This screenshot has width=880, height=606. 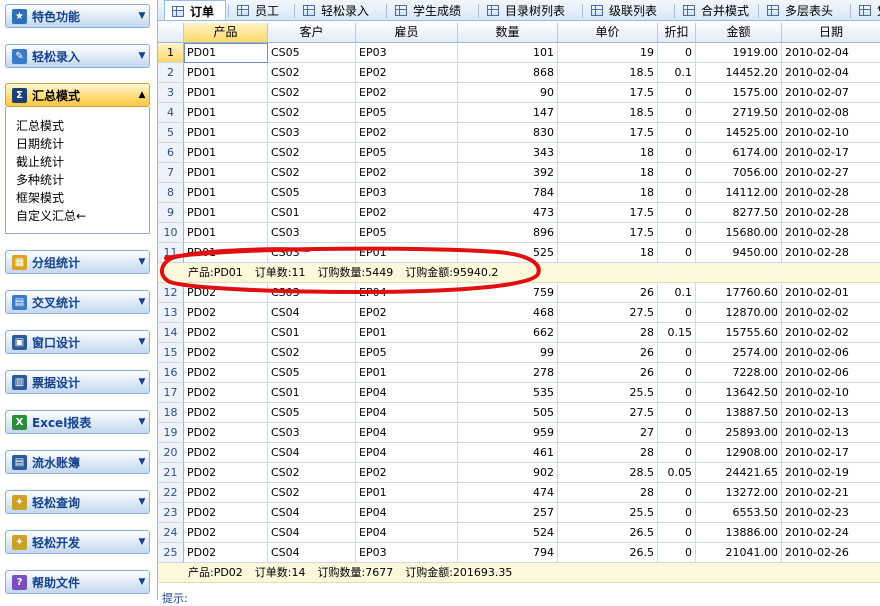 What do you see at coordinates (739, 293) in the screenshot?
I see `cell-amount: 17760.60` at bounding box center [739, 293].